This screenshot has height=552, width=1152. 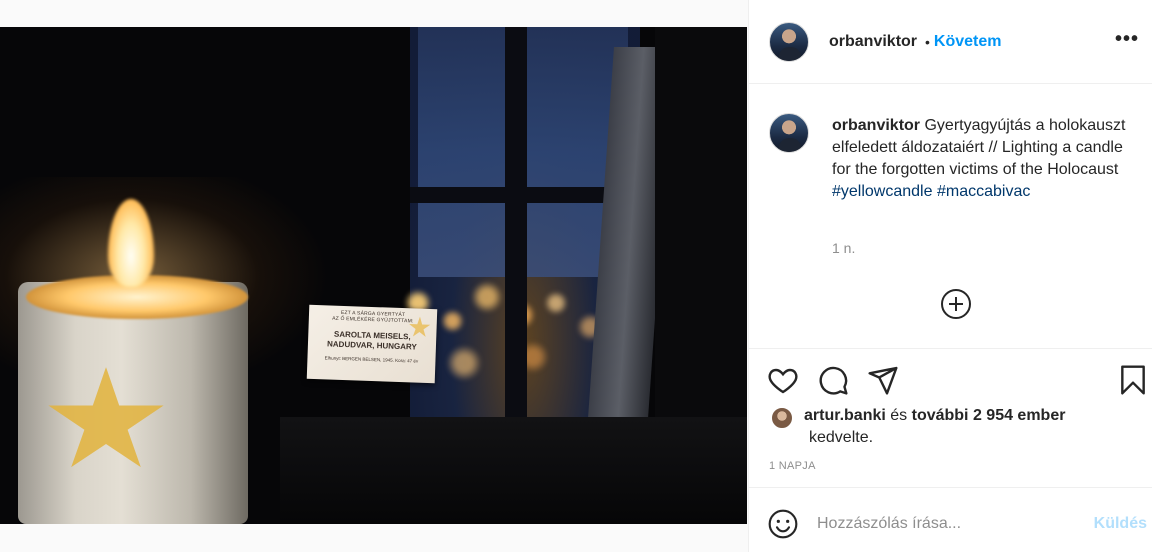 I want to click on header-username: orbanviktor, so click(x=873, y=42).